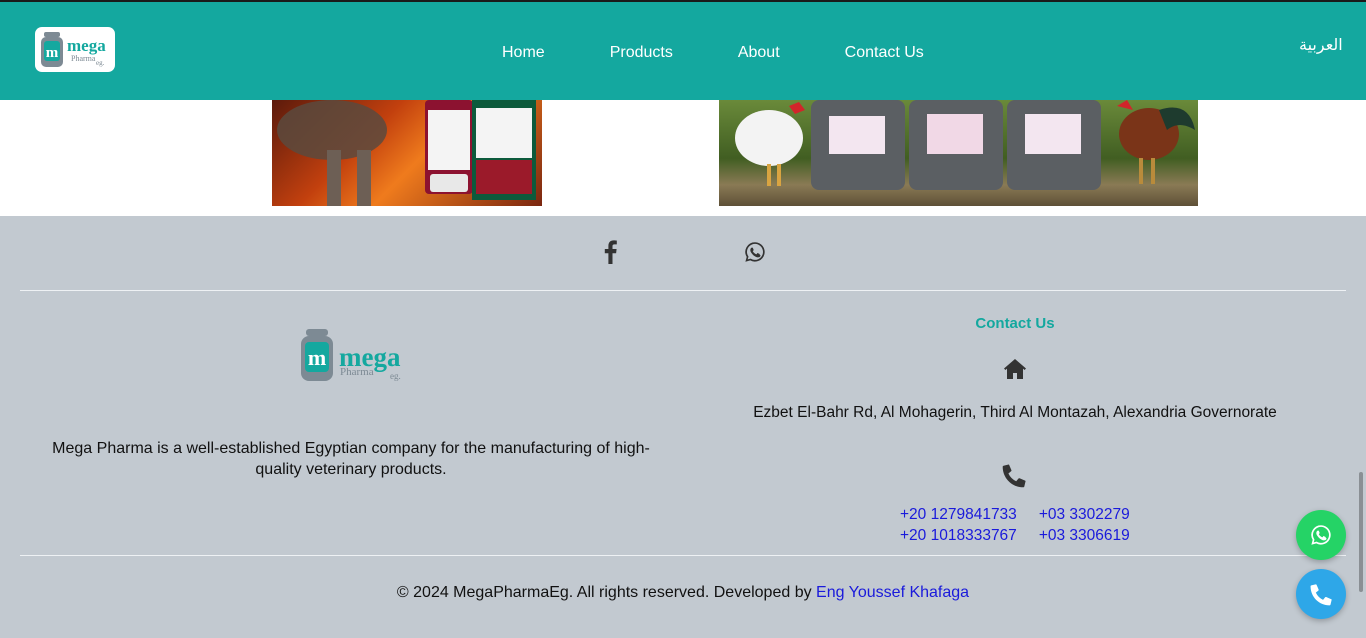 This screenshot has height=638, width=1366. Describe the element at coordinates (357, 372) in the screenshot. I see `footer-logo-sub: Pharma` at that location.